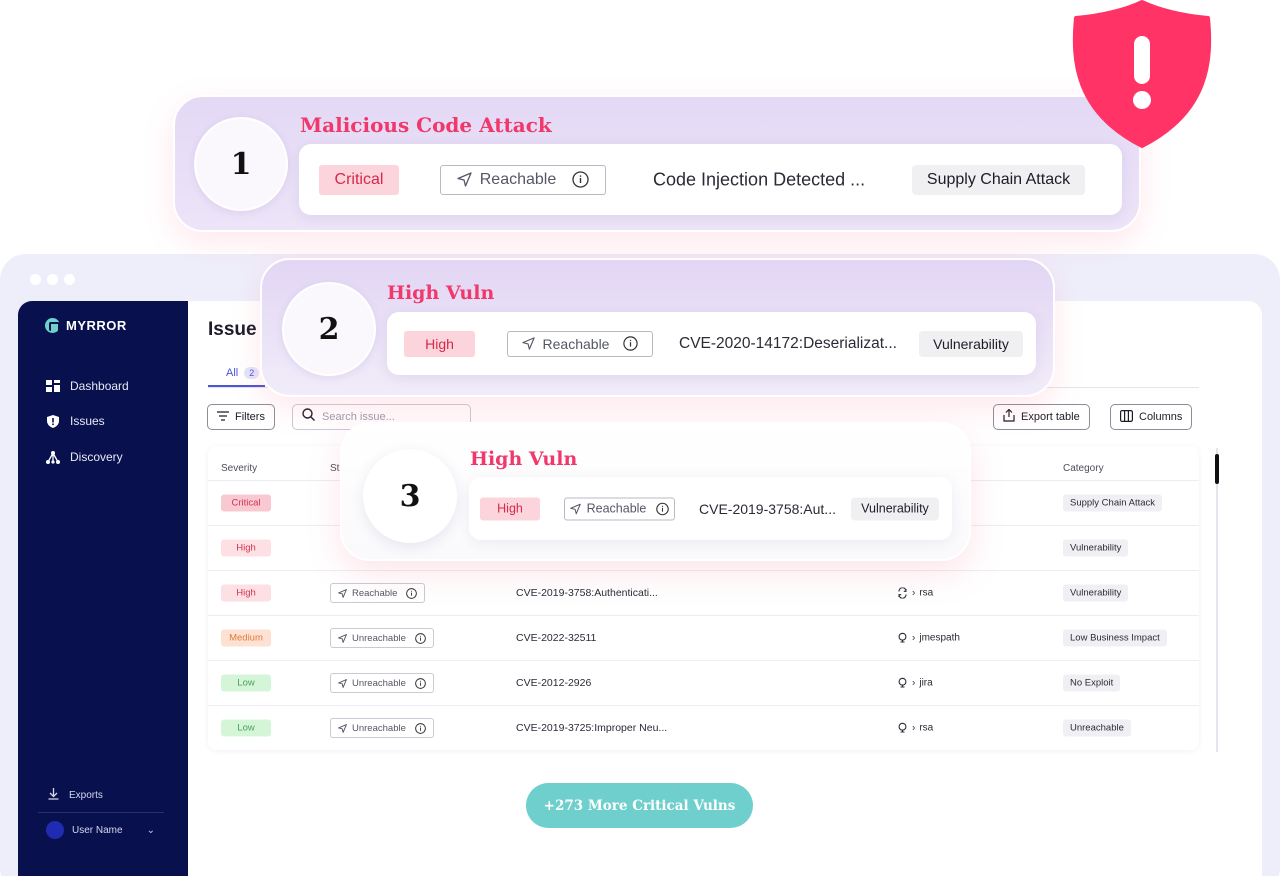 This screenshot has height=876, width=1280. What do you see at coordinates (239, 468) in the screenshot?
I see `header-severity: Severity` at bounding box center [239, 468].